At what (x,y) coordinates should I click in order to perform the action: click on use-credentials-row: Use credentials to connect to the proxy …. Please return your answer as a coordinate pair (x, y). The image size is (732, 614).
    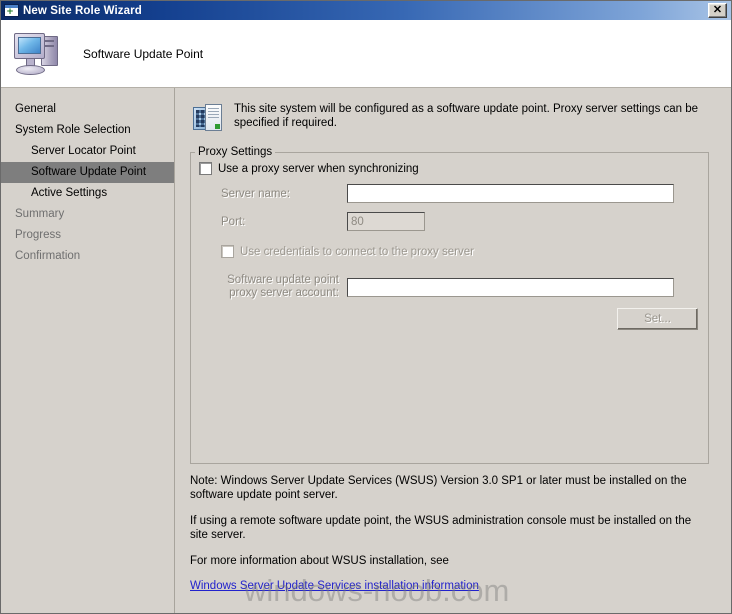
    Looking at the image, I should click on (459, 251).